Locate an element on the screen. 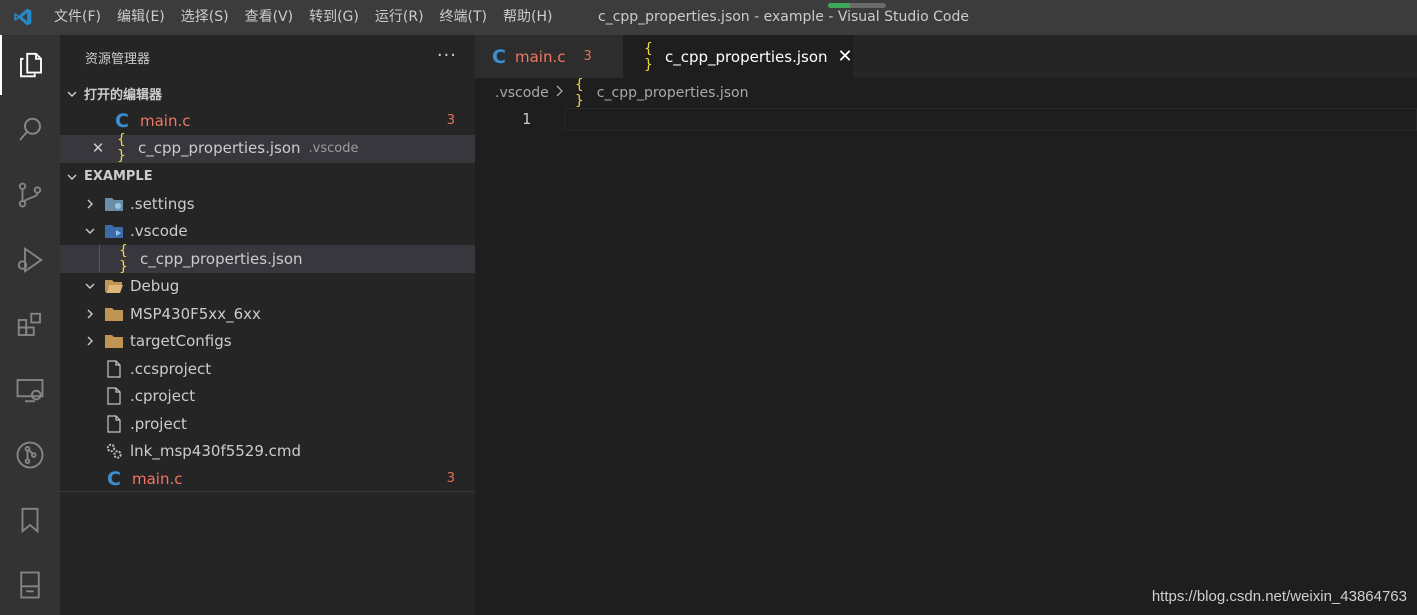 The image size is (1417, 615). tab-main-c: C main.c 3 is located at coordinates (549, 56).